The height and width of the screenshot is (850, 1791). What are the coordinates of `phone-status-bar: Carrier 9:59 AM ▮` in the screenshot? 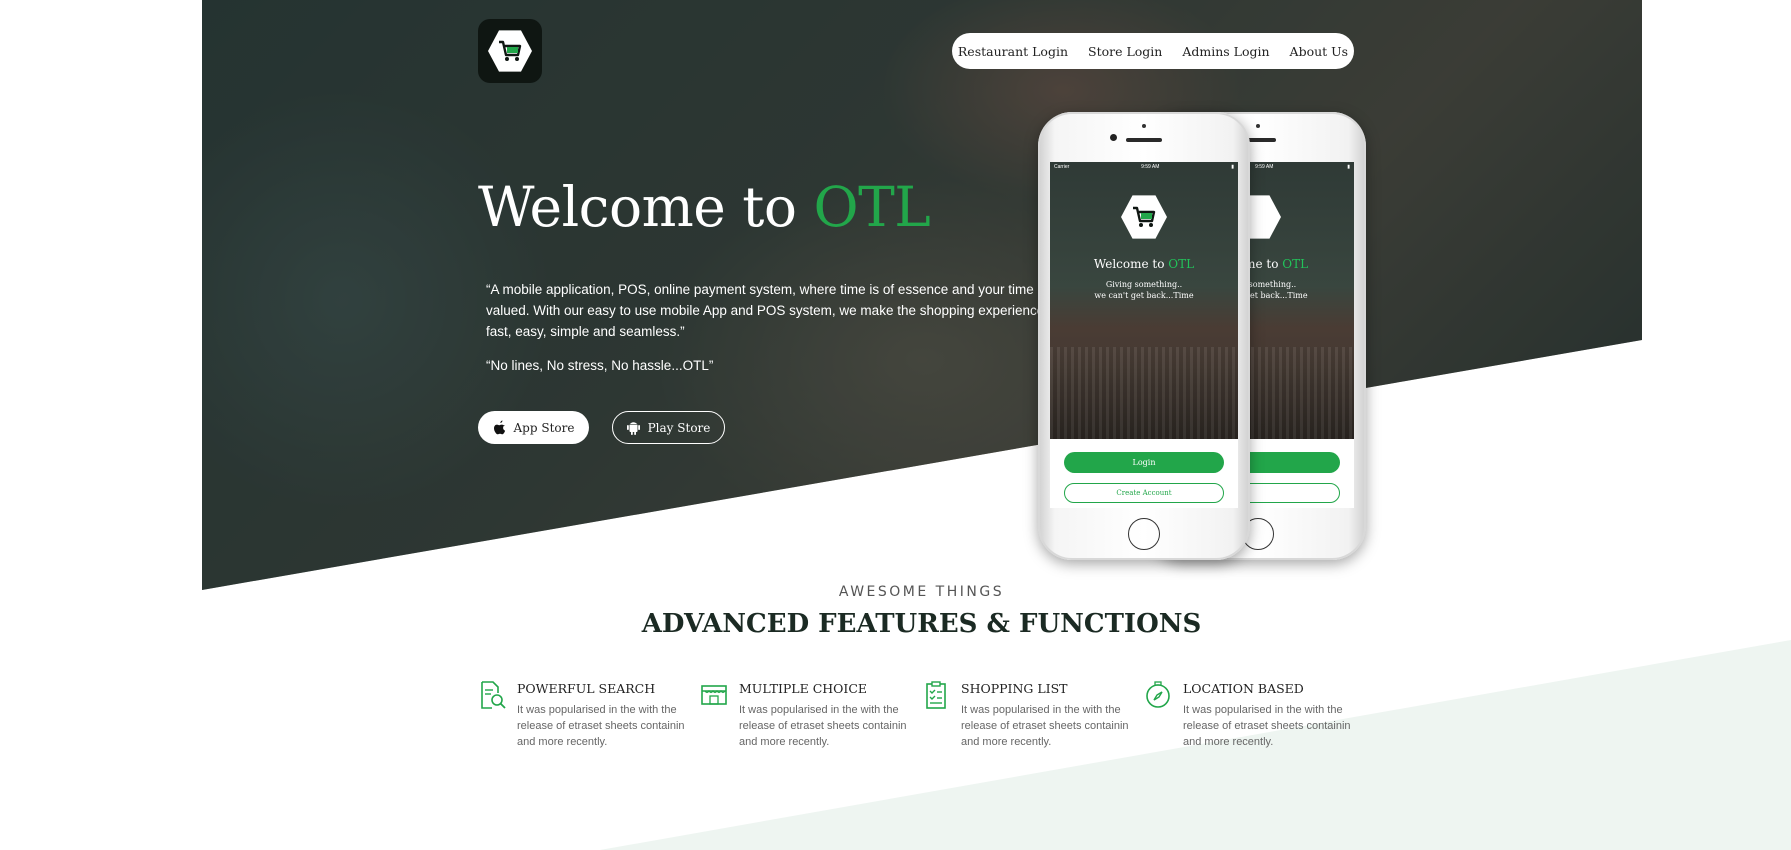 It's located at (1144, 167).